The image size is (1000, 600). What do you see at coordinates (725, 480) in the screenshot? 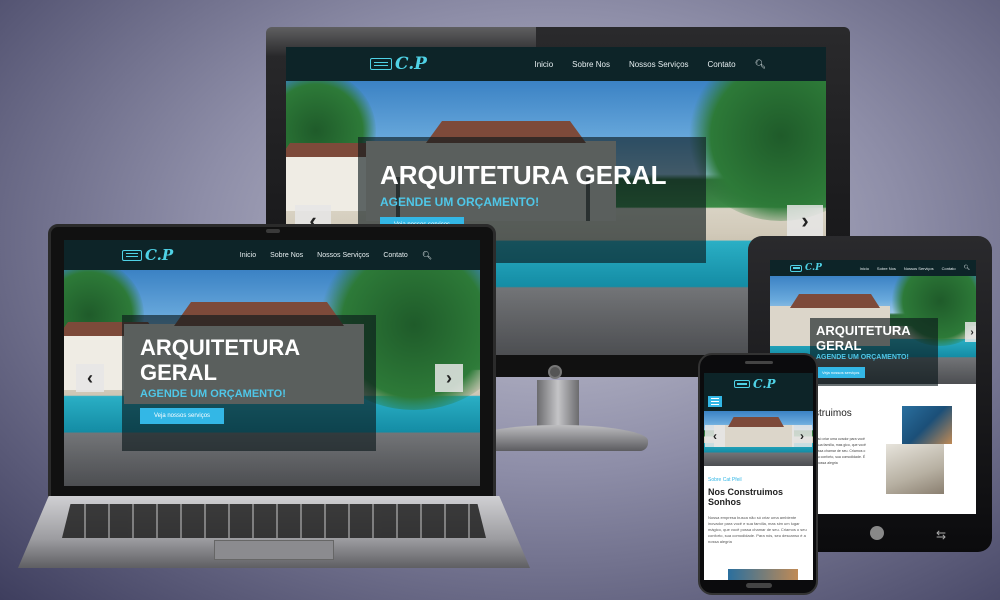
I see `about-kicker: Sobre Cat Pfeil` at bounding box center [725, 480].